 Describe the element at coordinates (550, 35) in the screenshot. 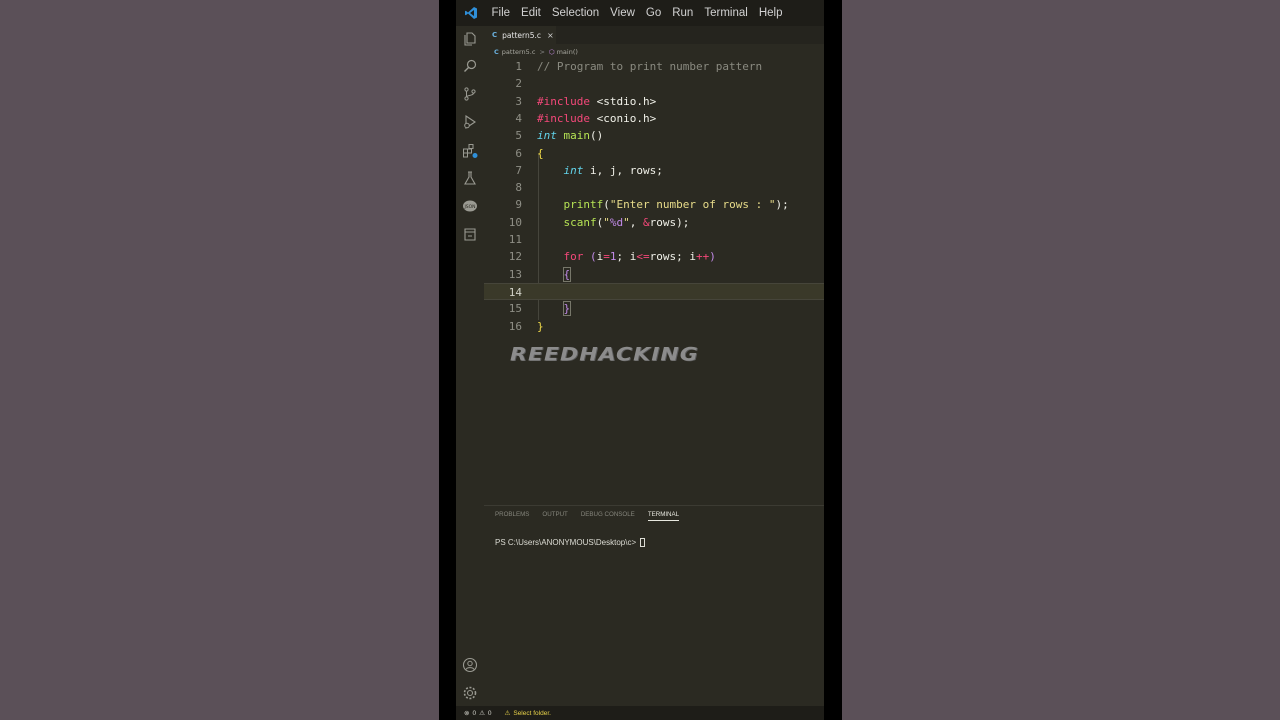

I see `close-icon: ×` at that location.